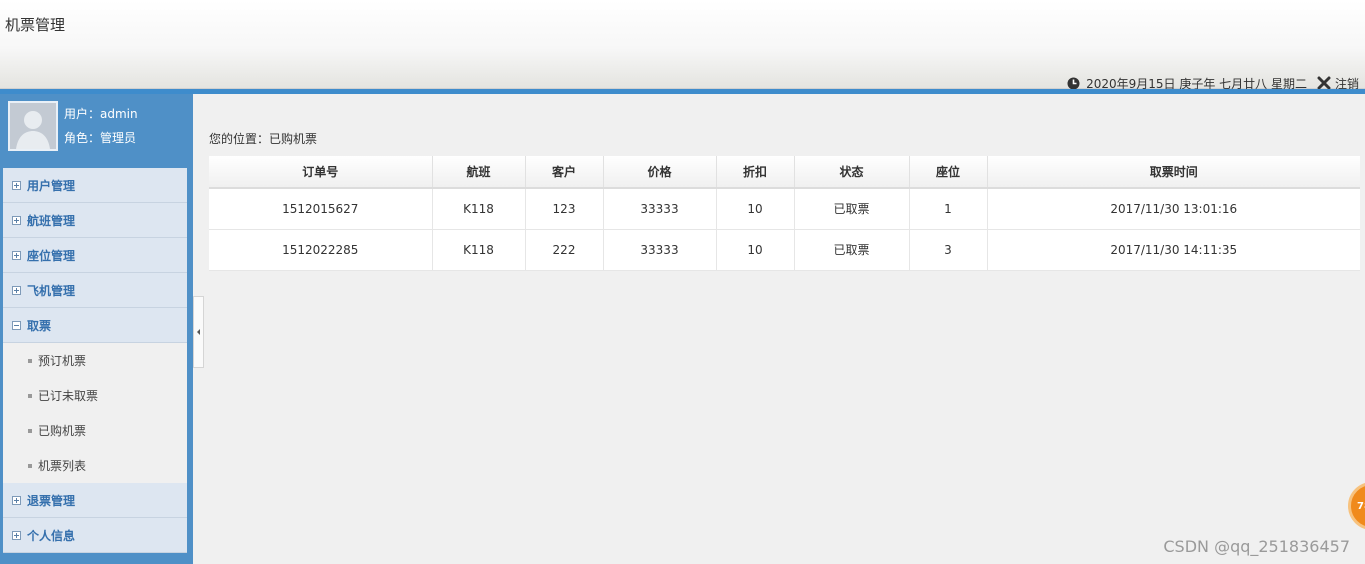 The height and width of the screenshot is (564, 1365). Describe the element at coordinates (95, 290) in the screenshot. I see `menu-item-aircraft-management: 飞机管理` at that location.